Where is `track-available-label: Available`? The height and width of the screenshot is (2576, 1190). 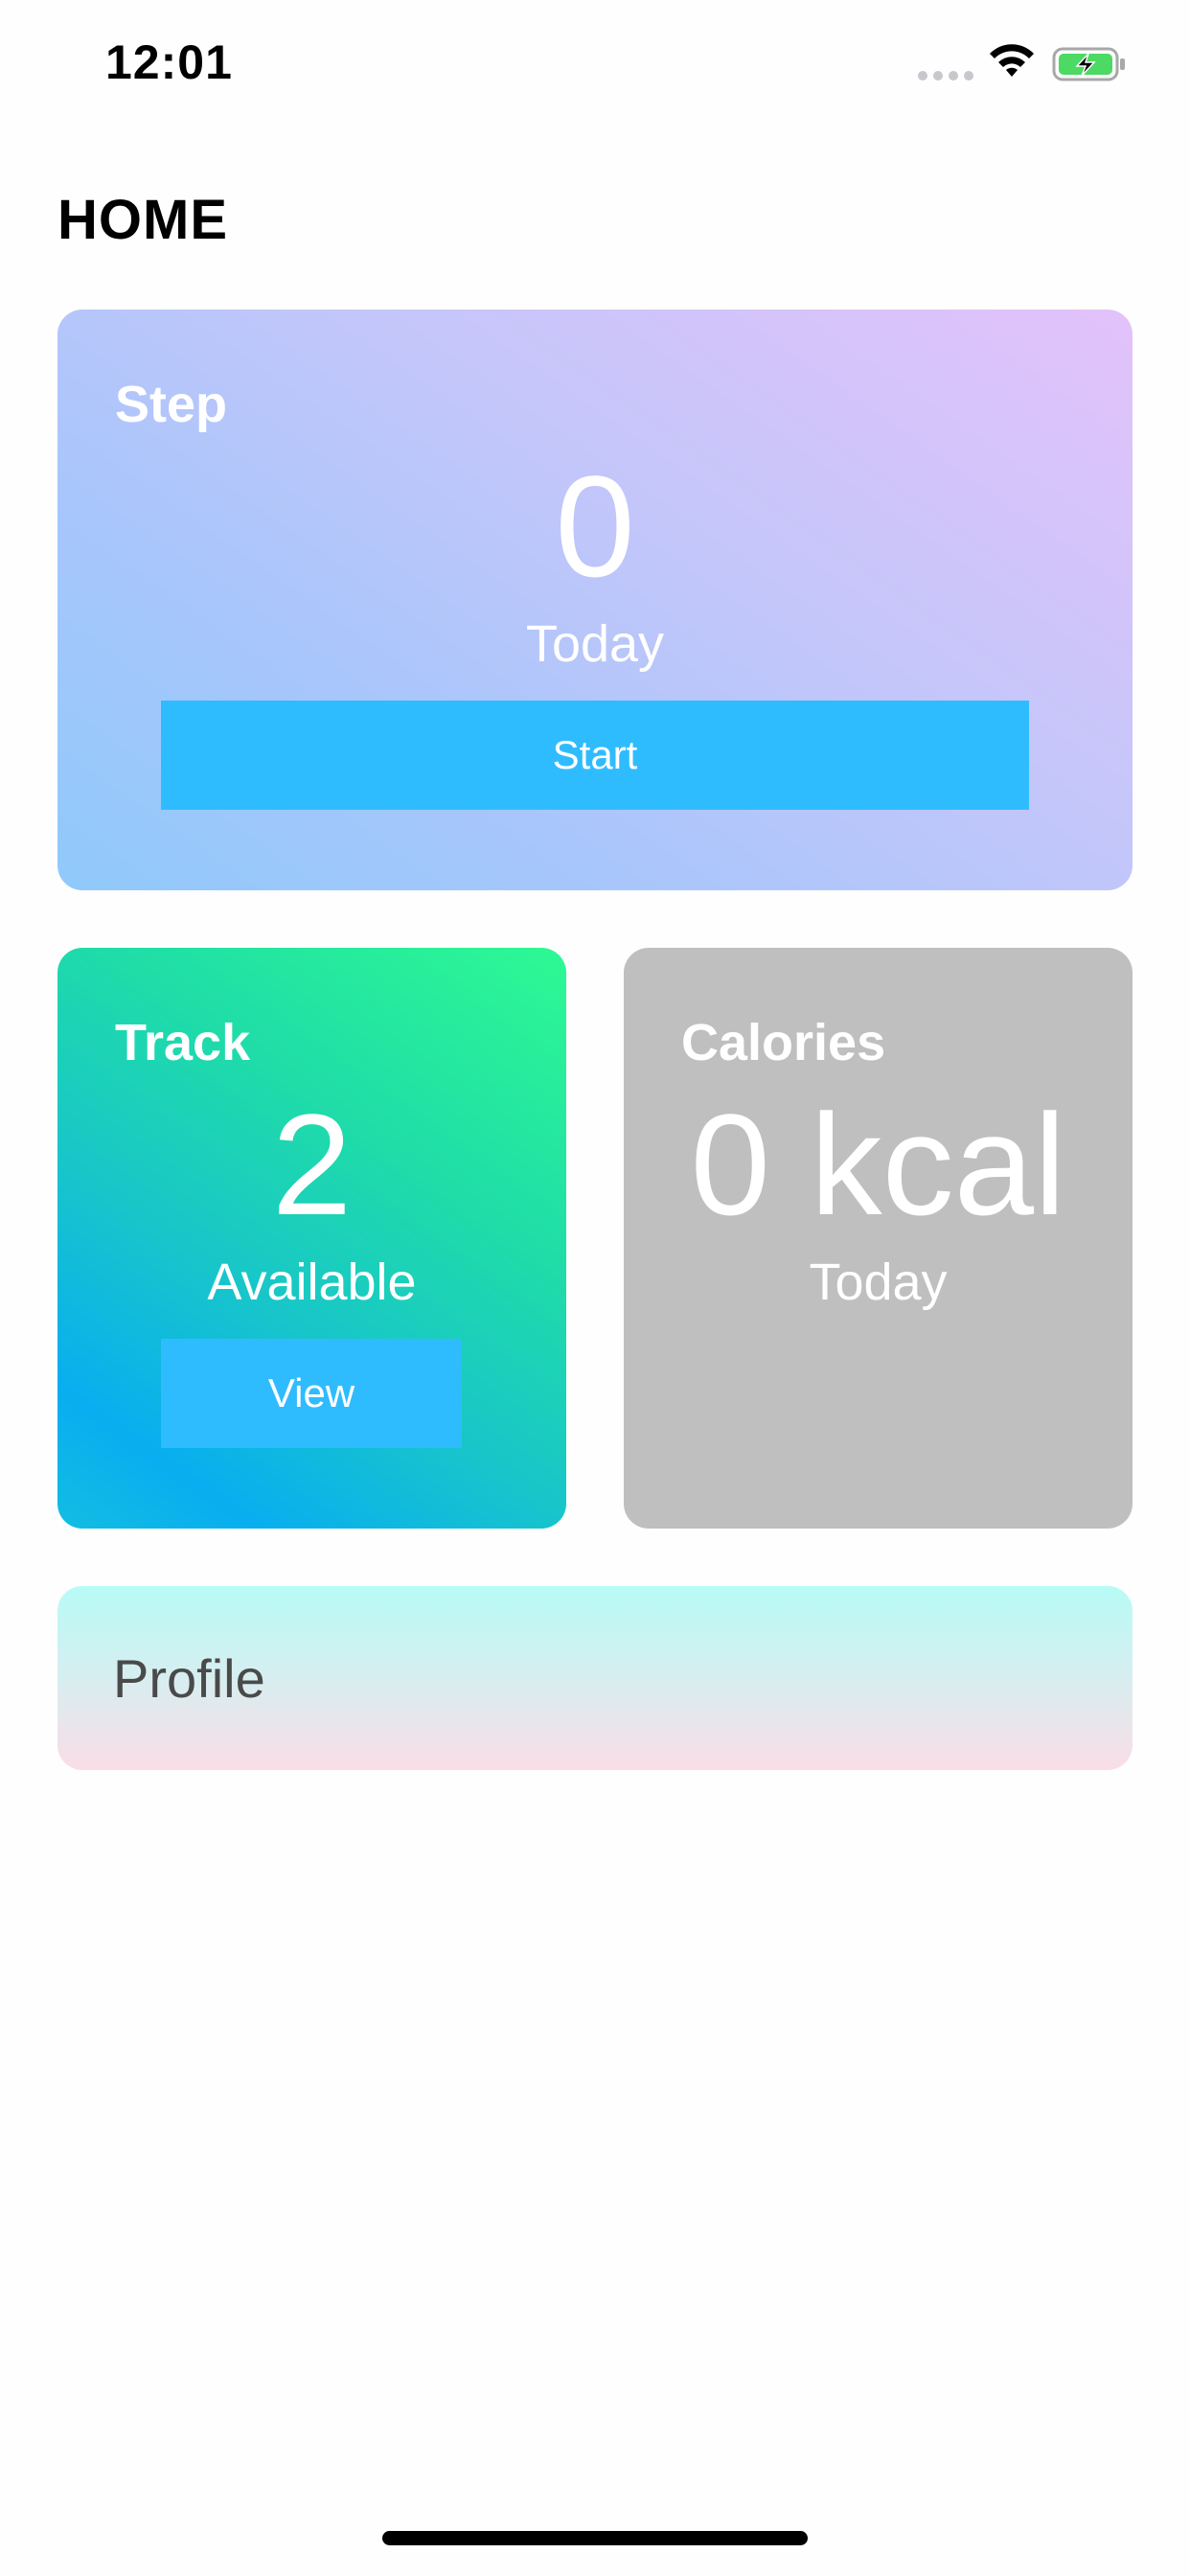
track-available-label: Available is located at coordinates (312, 1282).